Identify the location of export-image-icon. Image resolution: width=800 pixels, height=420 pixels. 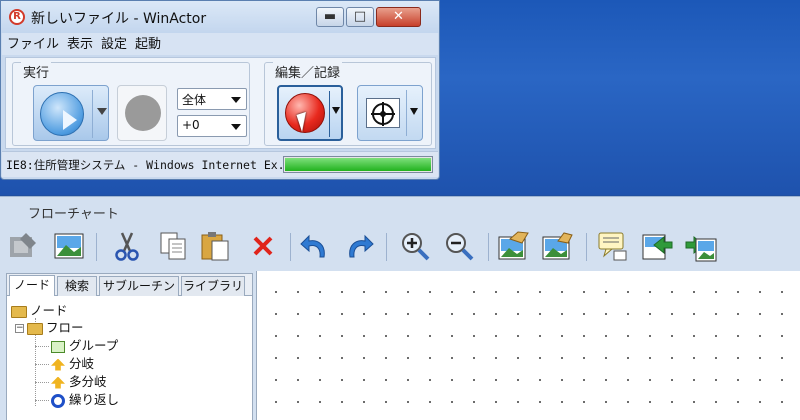
(657, 246).